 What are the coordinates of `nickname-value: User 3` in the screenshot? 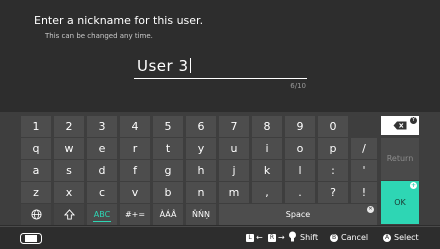 It's located at (163, 66).